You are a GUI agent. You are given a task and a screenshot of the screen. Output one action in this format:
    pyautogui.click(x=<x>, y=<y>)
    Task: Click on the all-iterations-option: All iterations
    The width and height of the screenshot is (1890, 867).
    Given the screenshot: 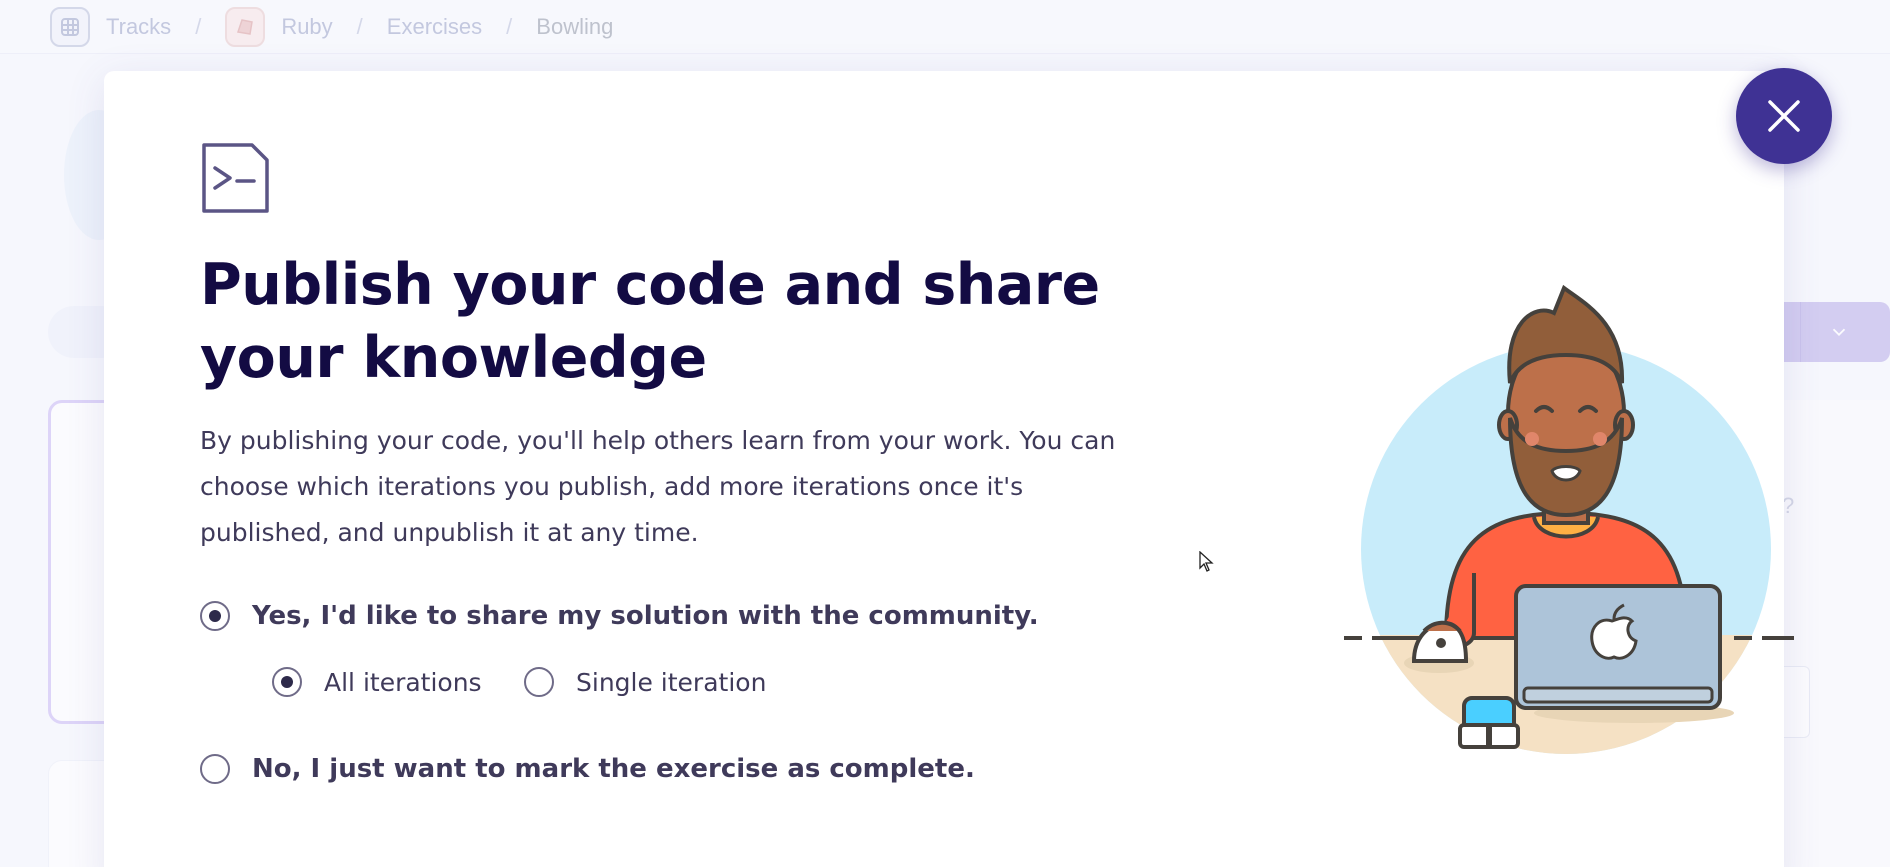 What is the action you would take?
    pyautogui.click(x=377, y=682)
    